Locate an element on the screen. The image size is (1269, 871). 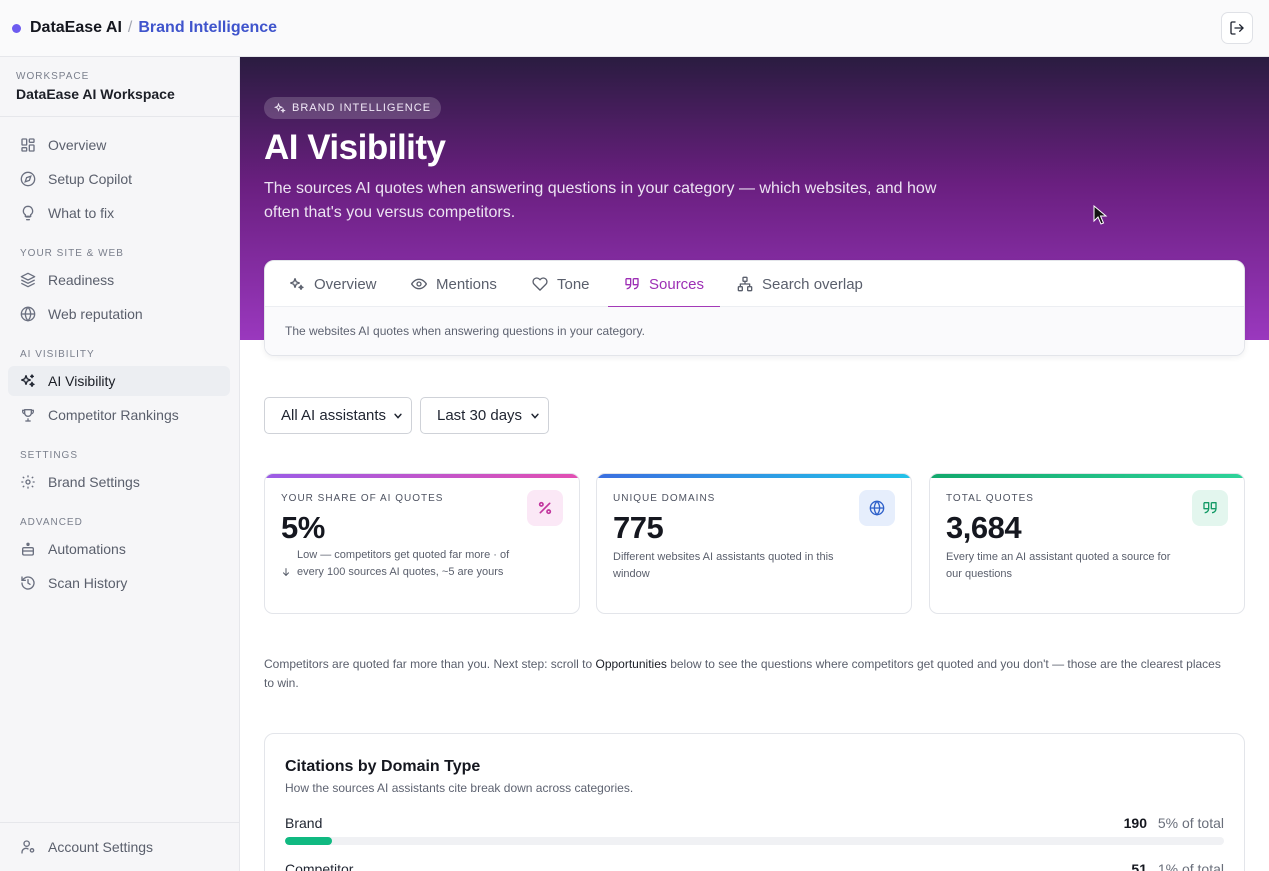
sidebar-item-label: Competitor Rankings is located at coordinates (113, 415).